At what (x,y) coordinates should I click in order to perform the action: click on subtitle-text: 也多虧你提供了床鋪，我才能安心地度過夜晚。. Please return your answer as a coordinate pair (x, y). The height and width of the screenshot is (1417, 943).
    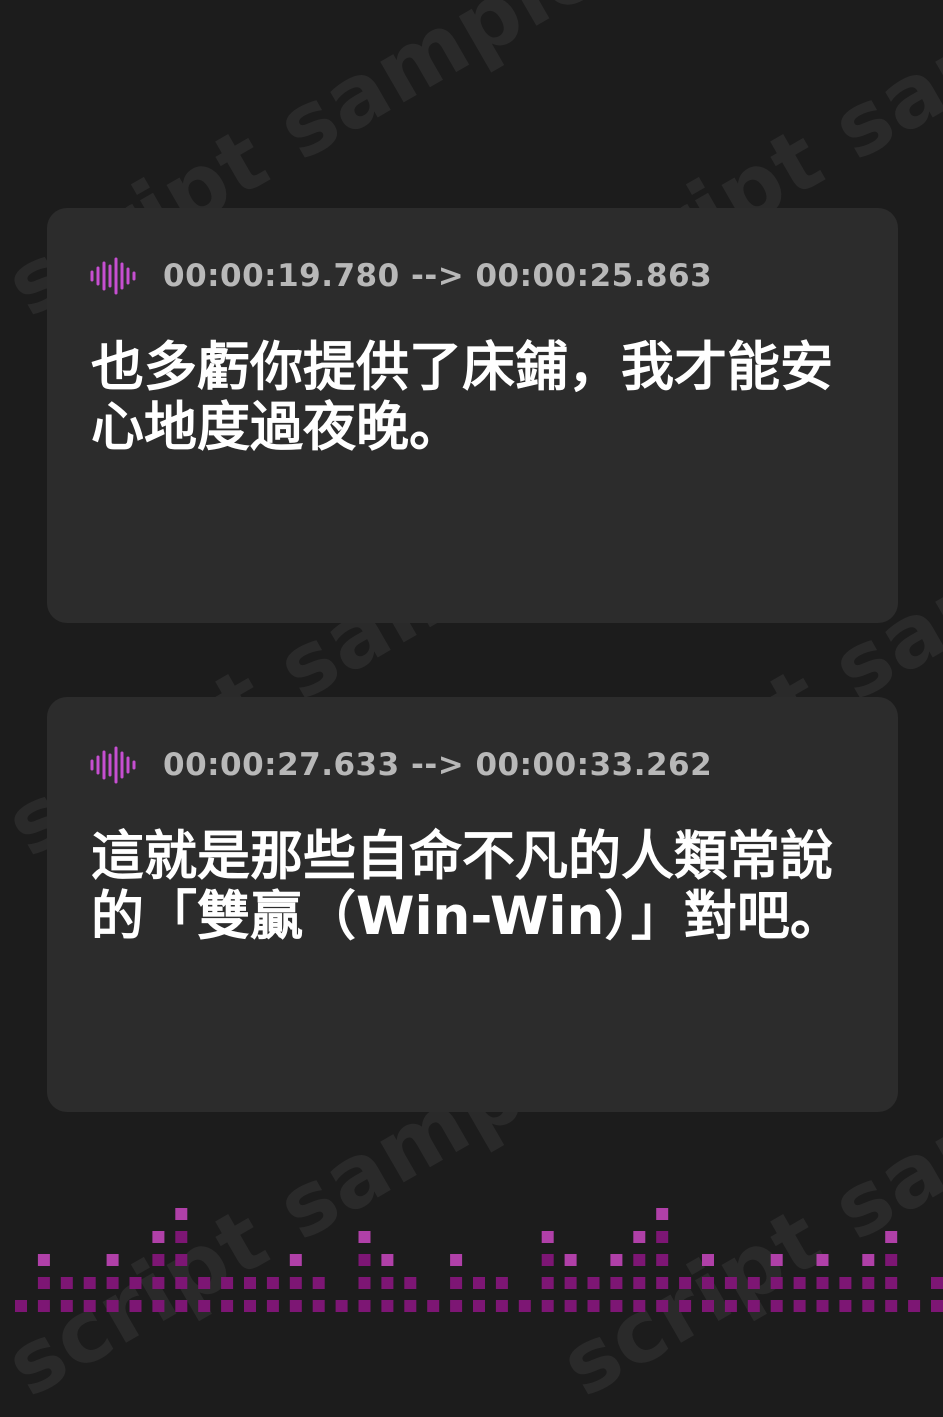
    Looking at the image, I should click on (462, 397).